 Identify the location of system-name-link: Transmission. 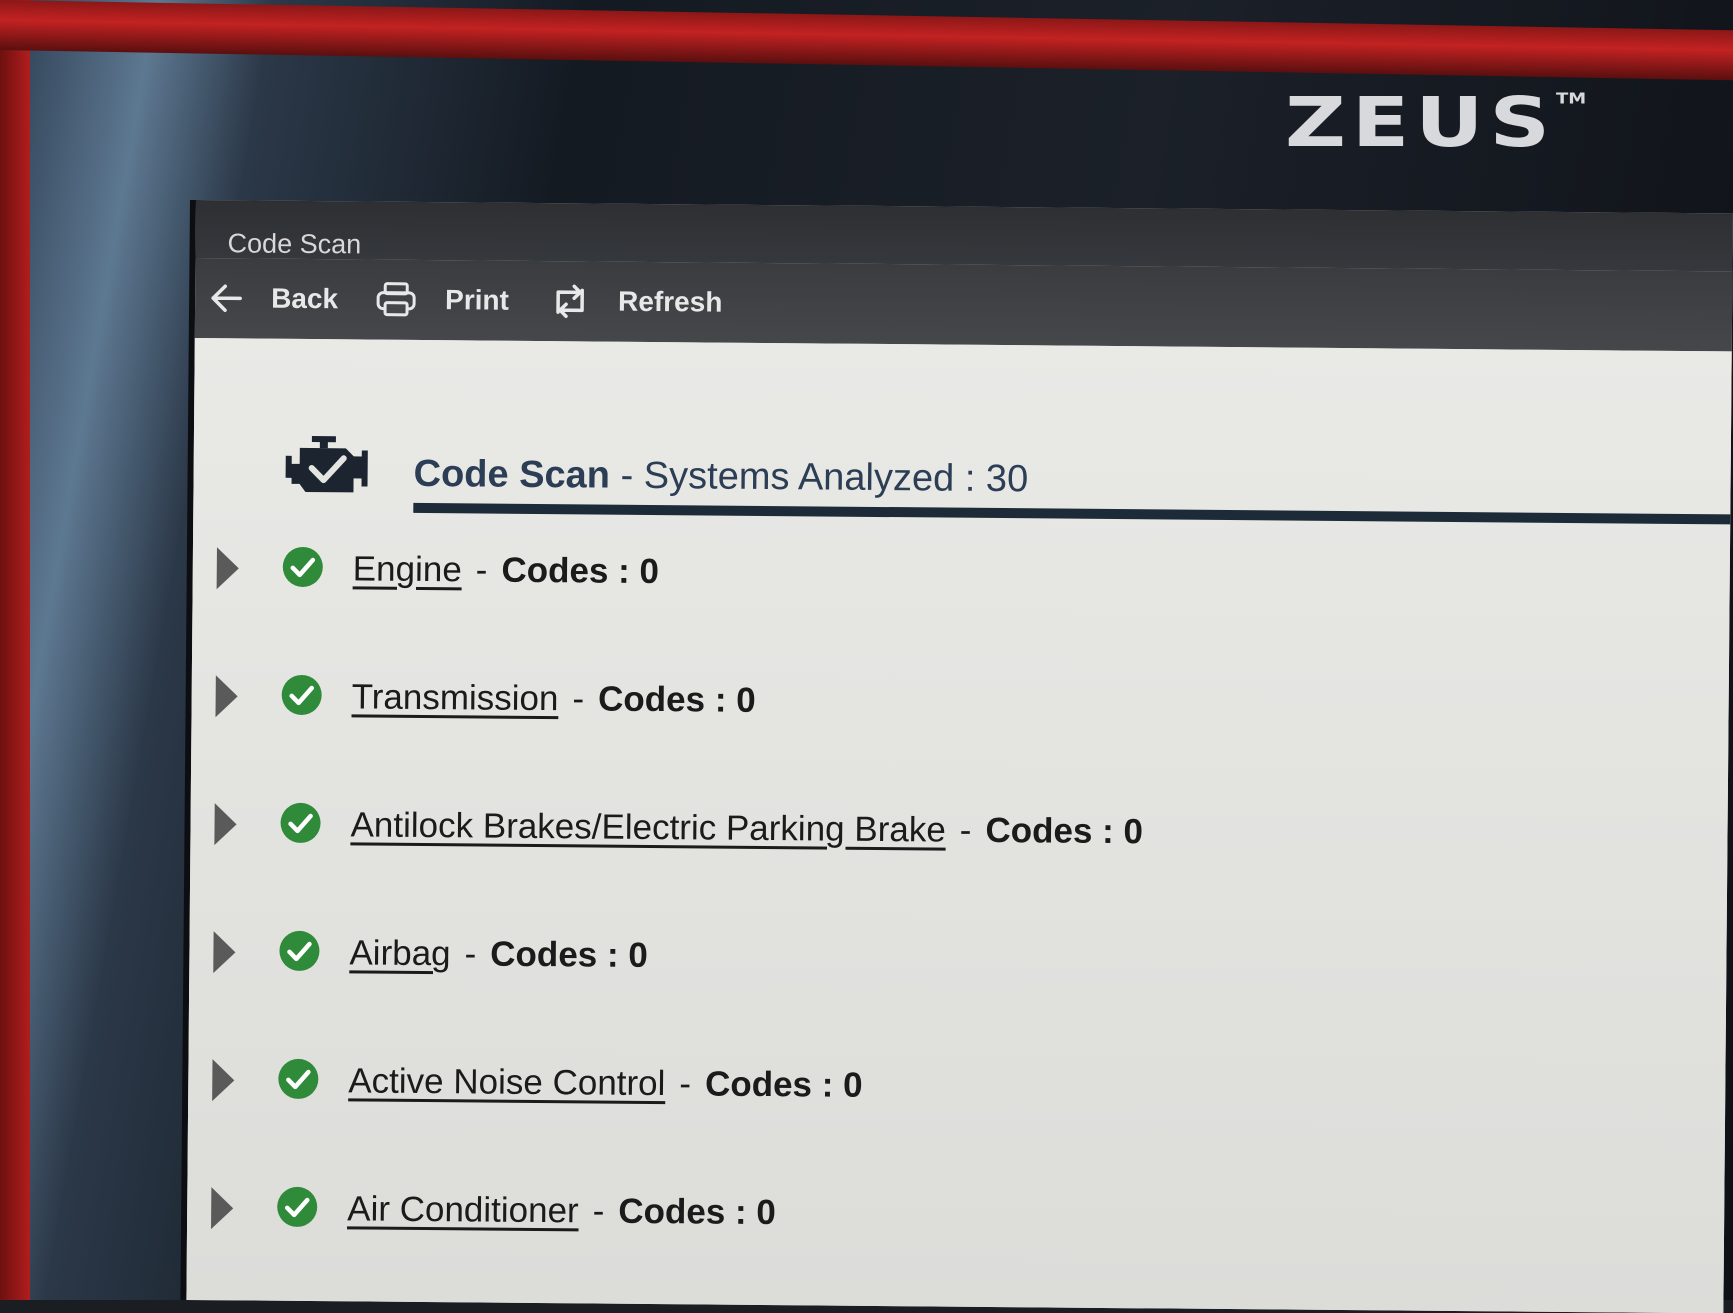
(454, 698).